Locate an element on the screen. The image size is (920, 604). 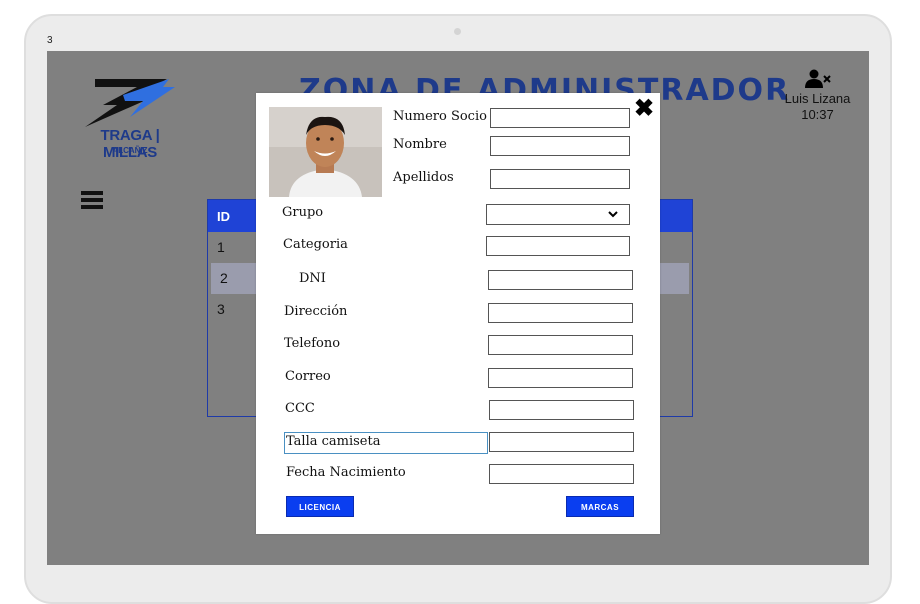
label-ccc: CCC is located at coordinates (300, 408).